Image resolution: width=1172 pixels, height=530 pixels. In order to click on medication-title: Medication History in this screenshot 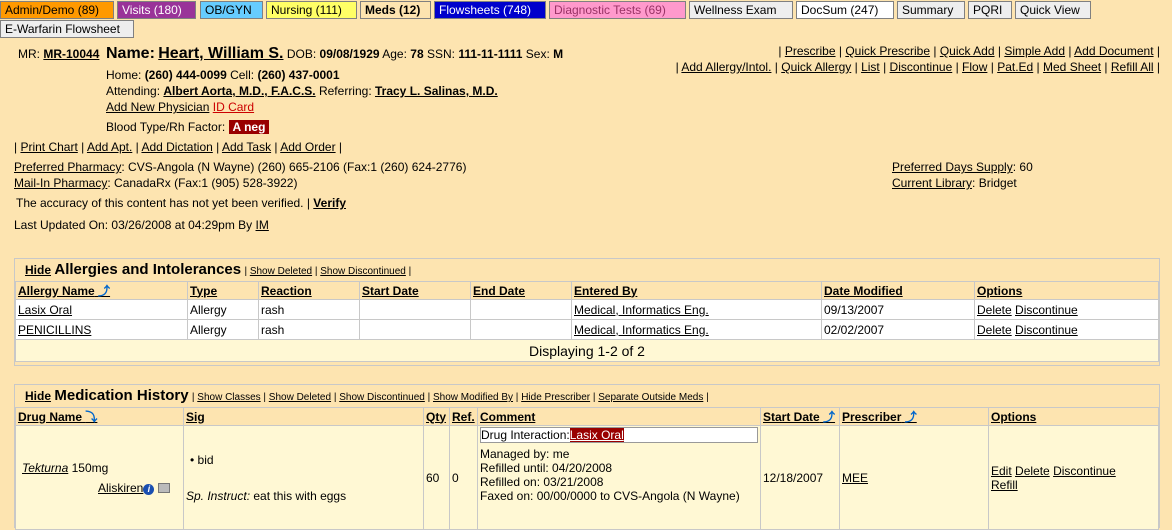, I will do `click(121, 395)`.